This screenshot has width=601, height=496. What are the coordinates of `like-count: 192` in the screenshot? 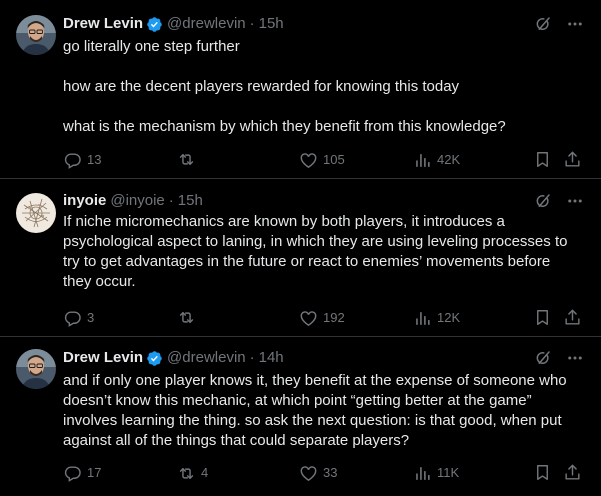 It's located at (334, 317).